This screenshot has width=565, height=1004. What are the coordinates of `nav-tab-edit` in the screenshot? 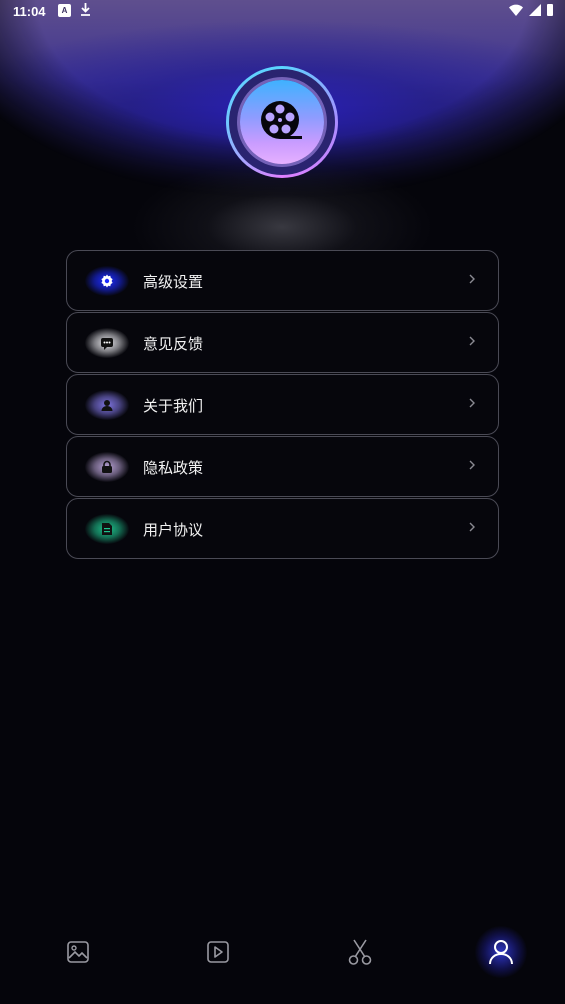 It's located at (360, 952).